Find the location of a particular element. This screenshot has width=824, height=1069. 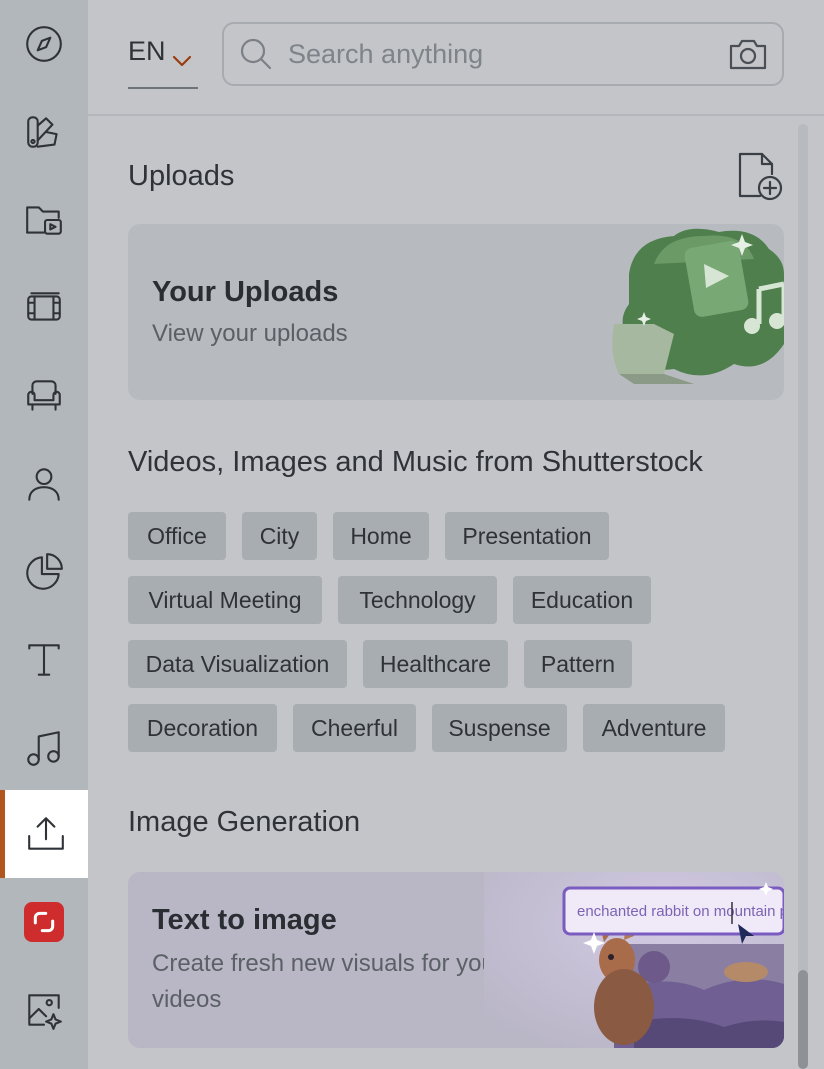

armchair-icon is located at coordinates (44, 395).